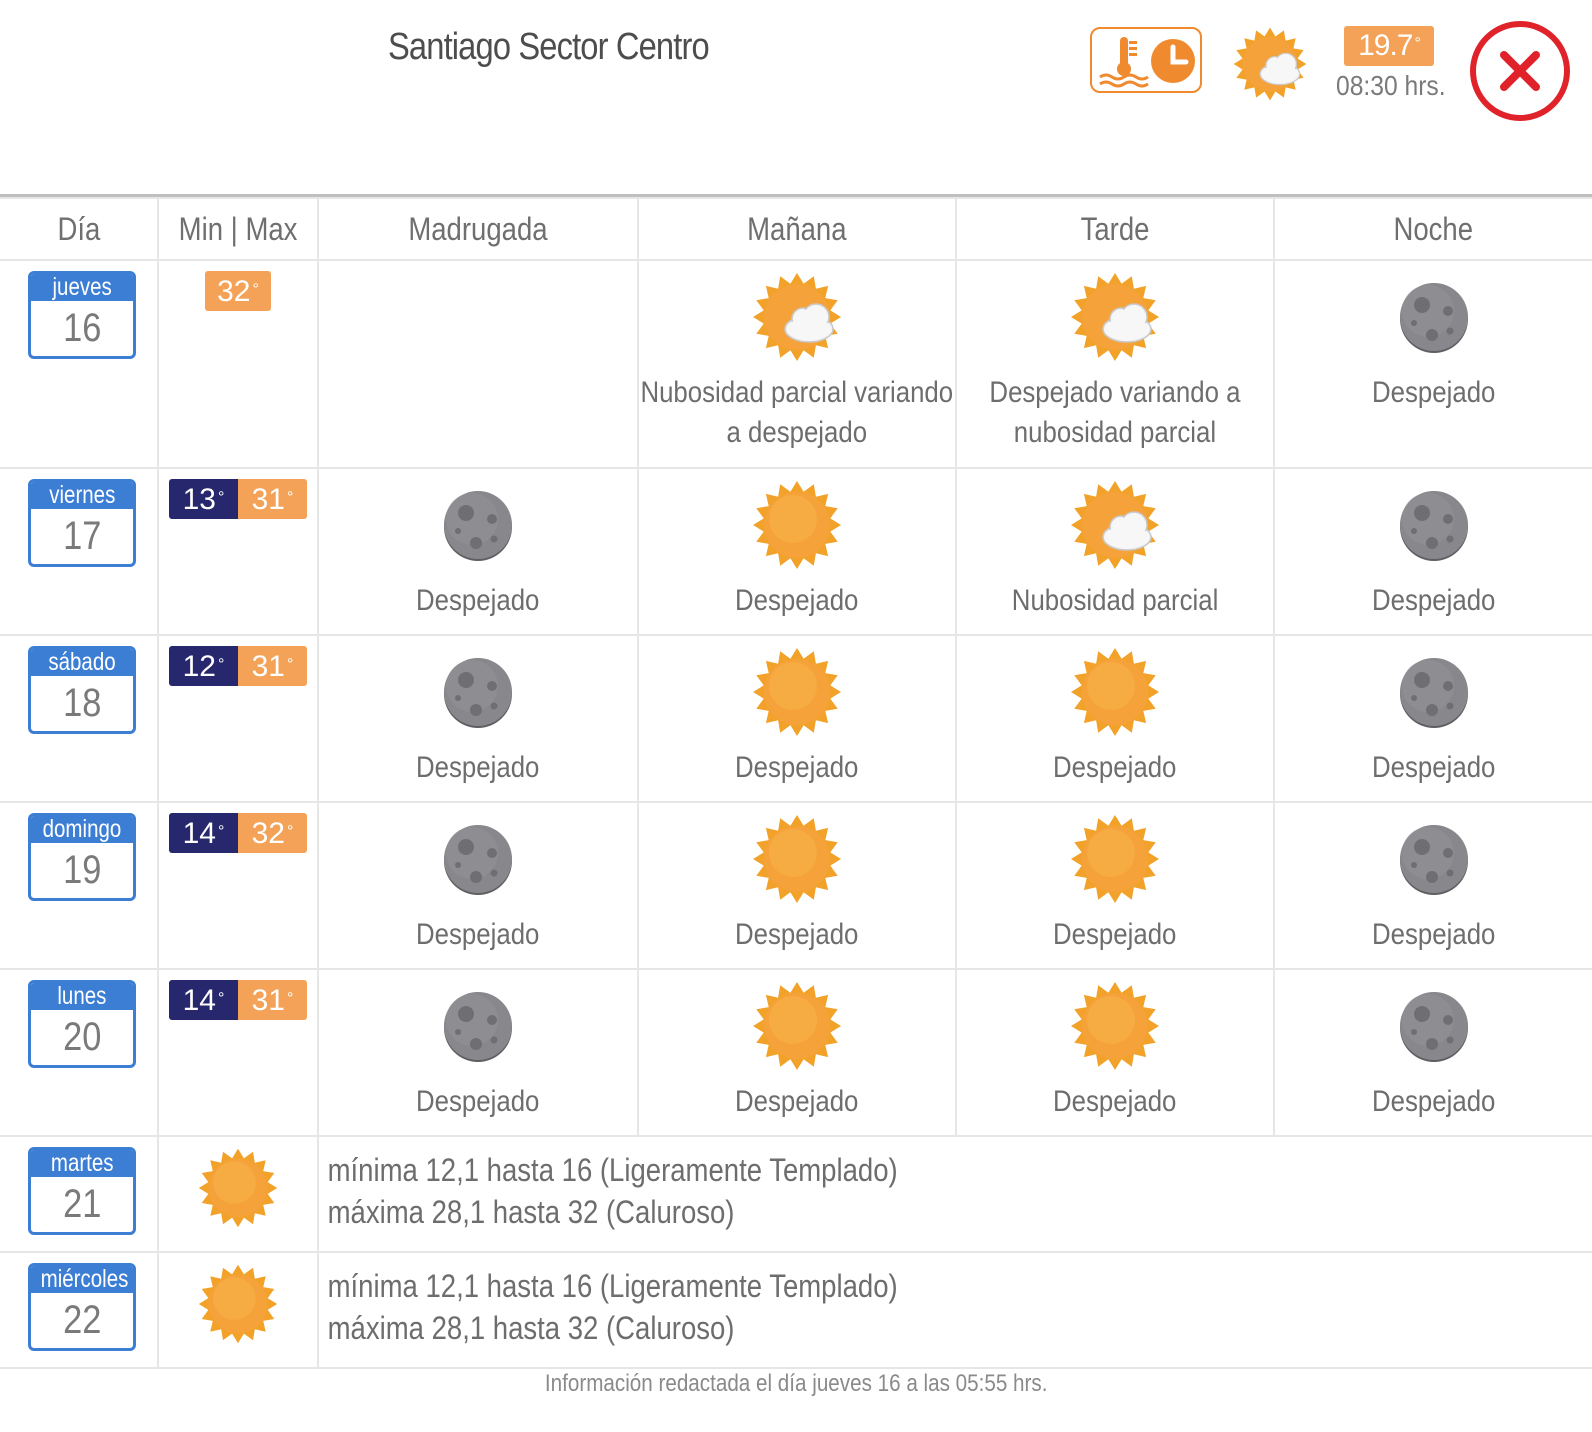  Describe the element at coordinates (82, 1037) in the screenshot. I see `calendar-day-number: 20` at that location.